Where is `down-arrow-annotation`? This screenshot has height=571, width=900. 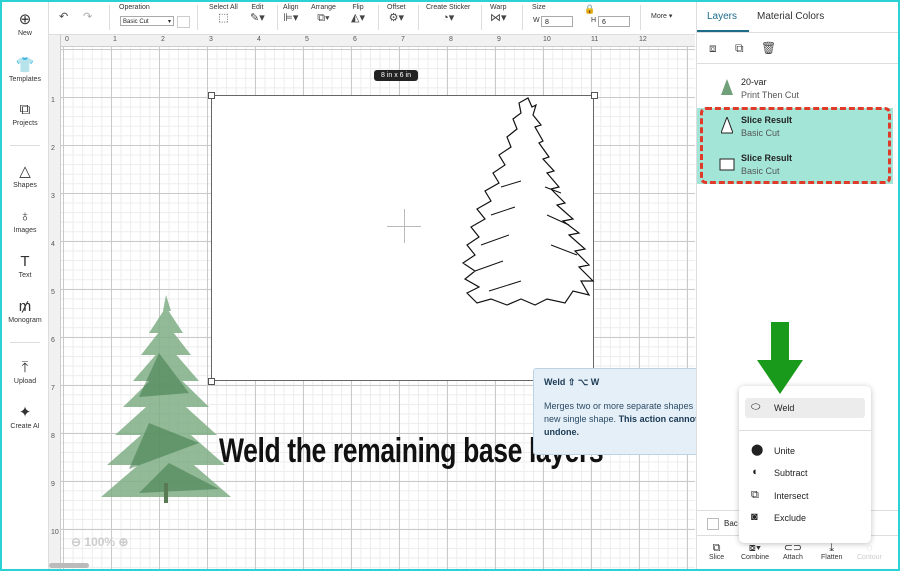 down-arrow-annotation is located at coordinates (780, 358).